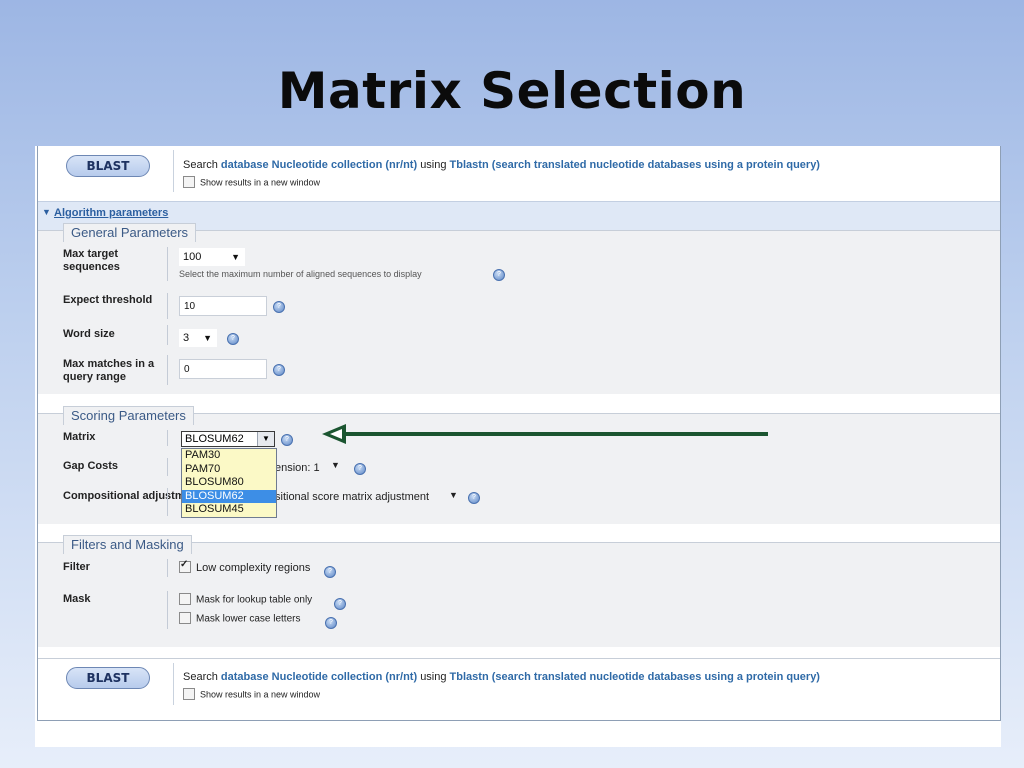  Describe the element at coordinates (185, 618) in the screenshot. I see `mask-lower-checkbox` at that location.